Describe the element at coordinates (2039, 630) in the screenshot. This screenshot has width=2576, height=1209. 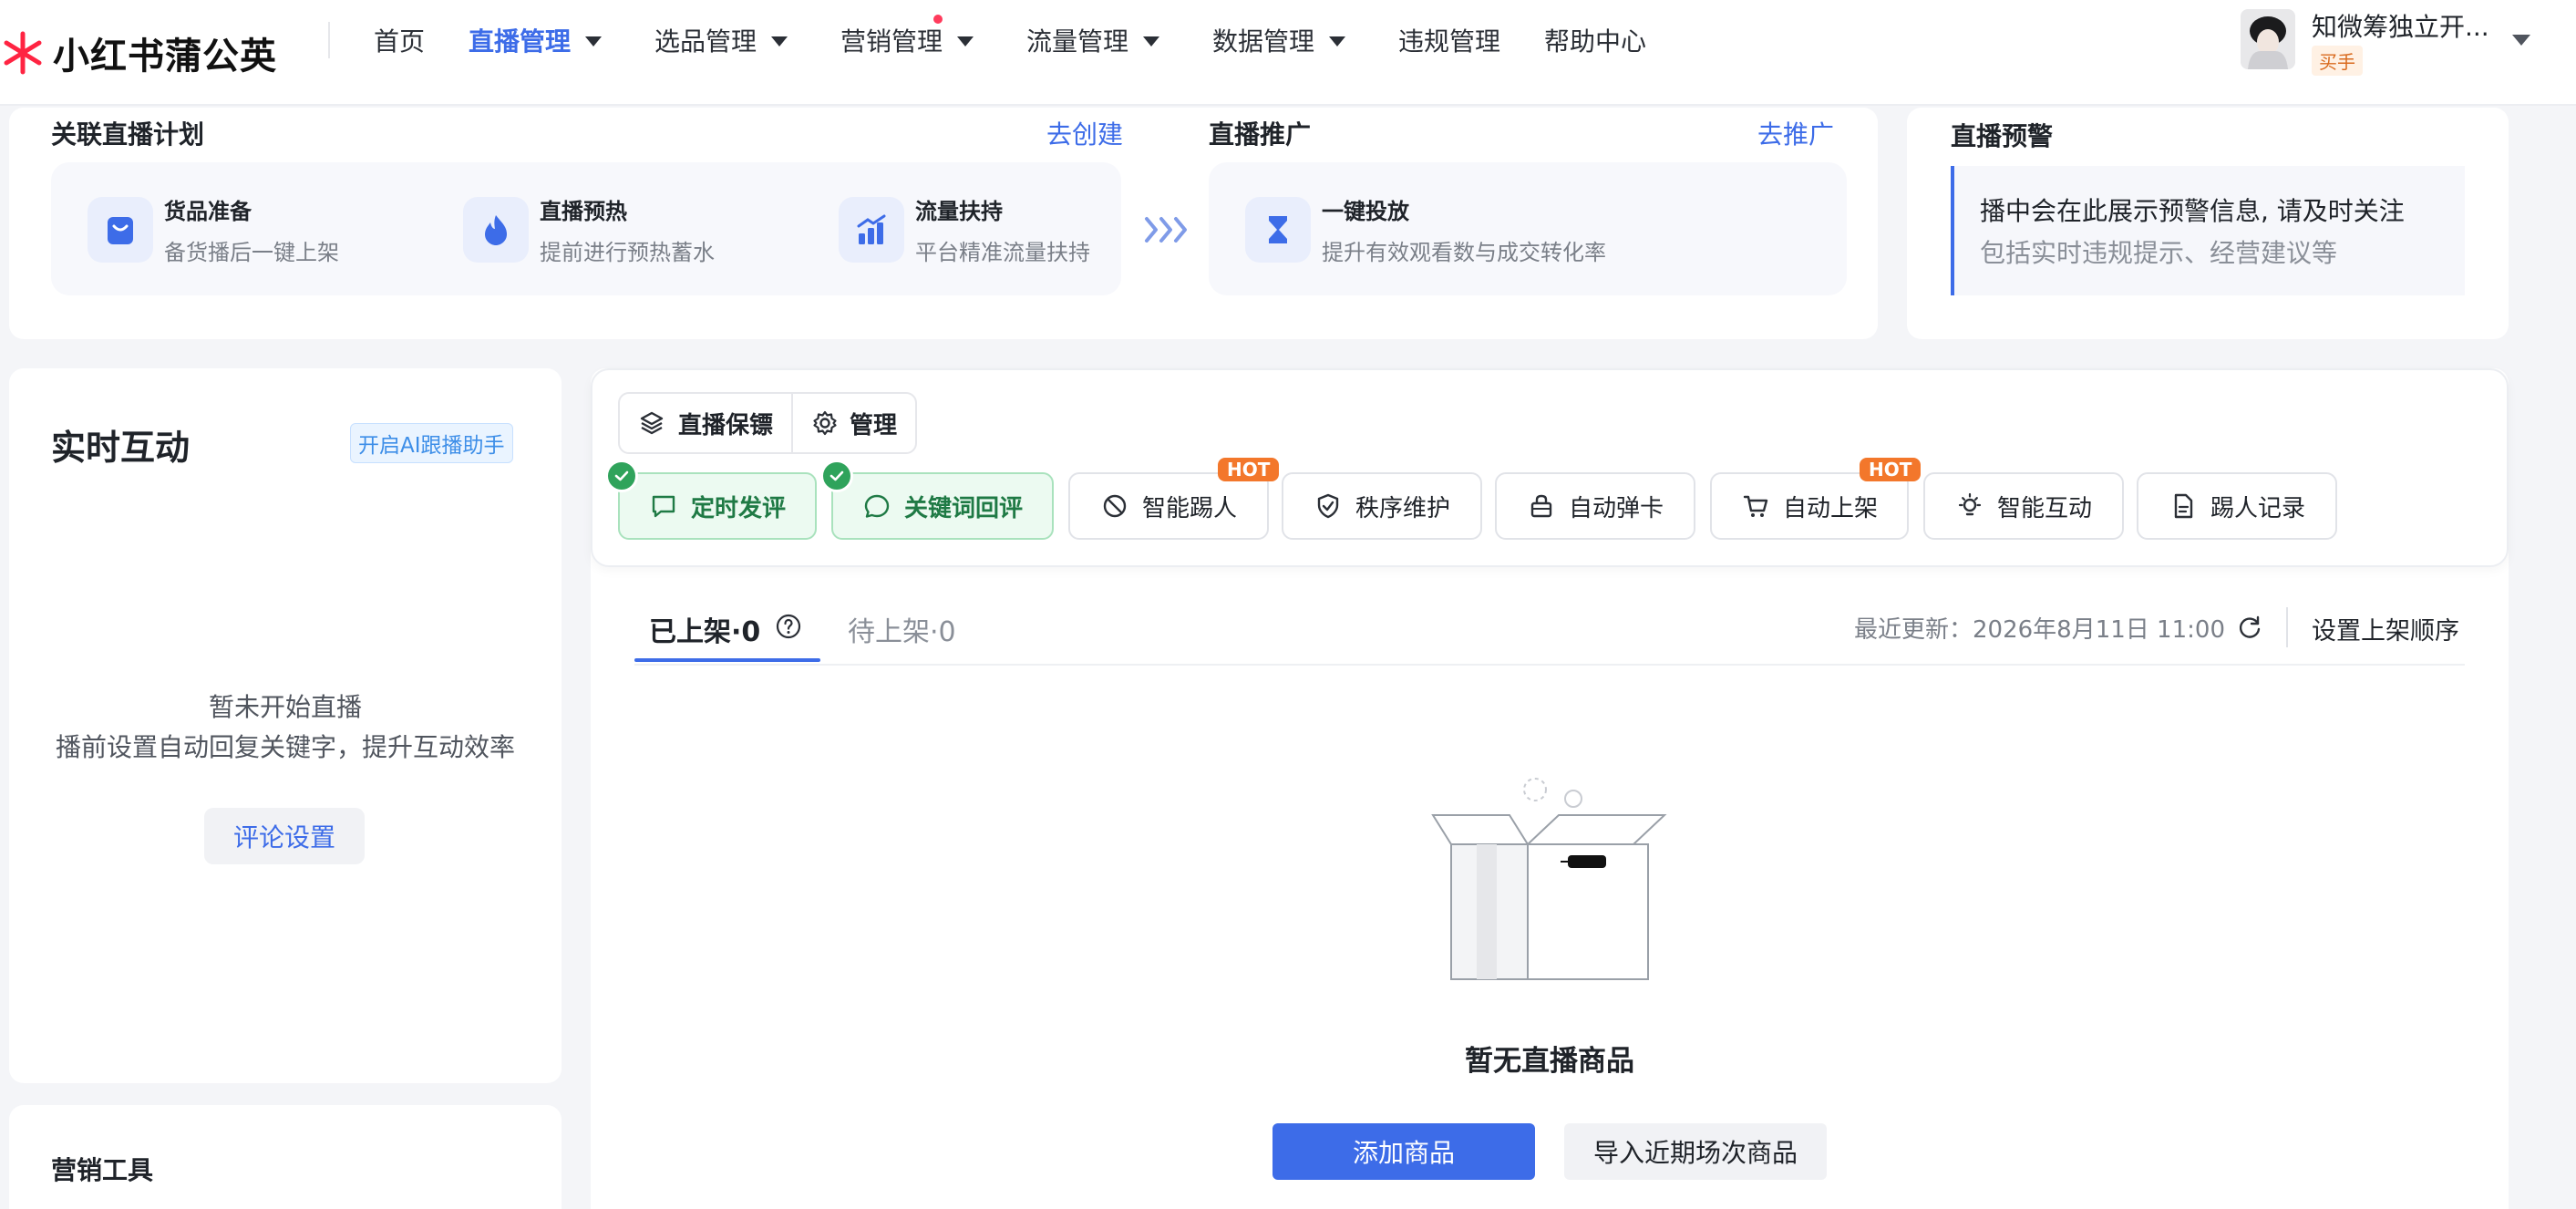
I see `last-updated: 最近更新：2026年8月11日 11:00` at that location.